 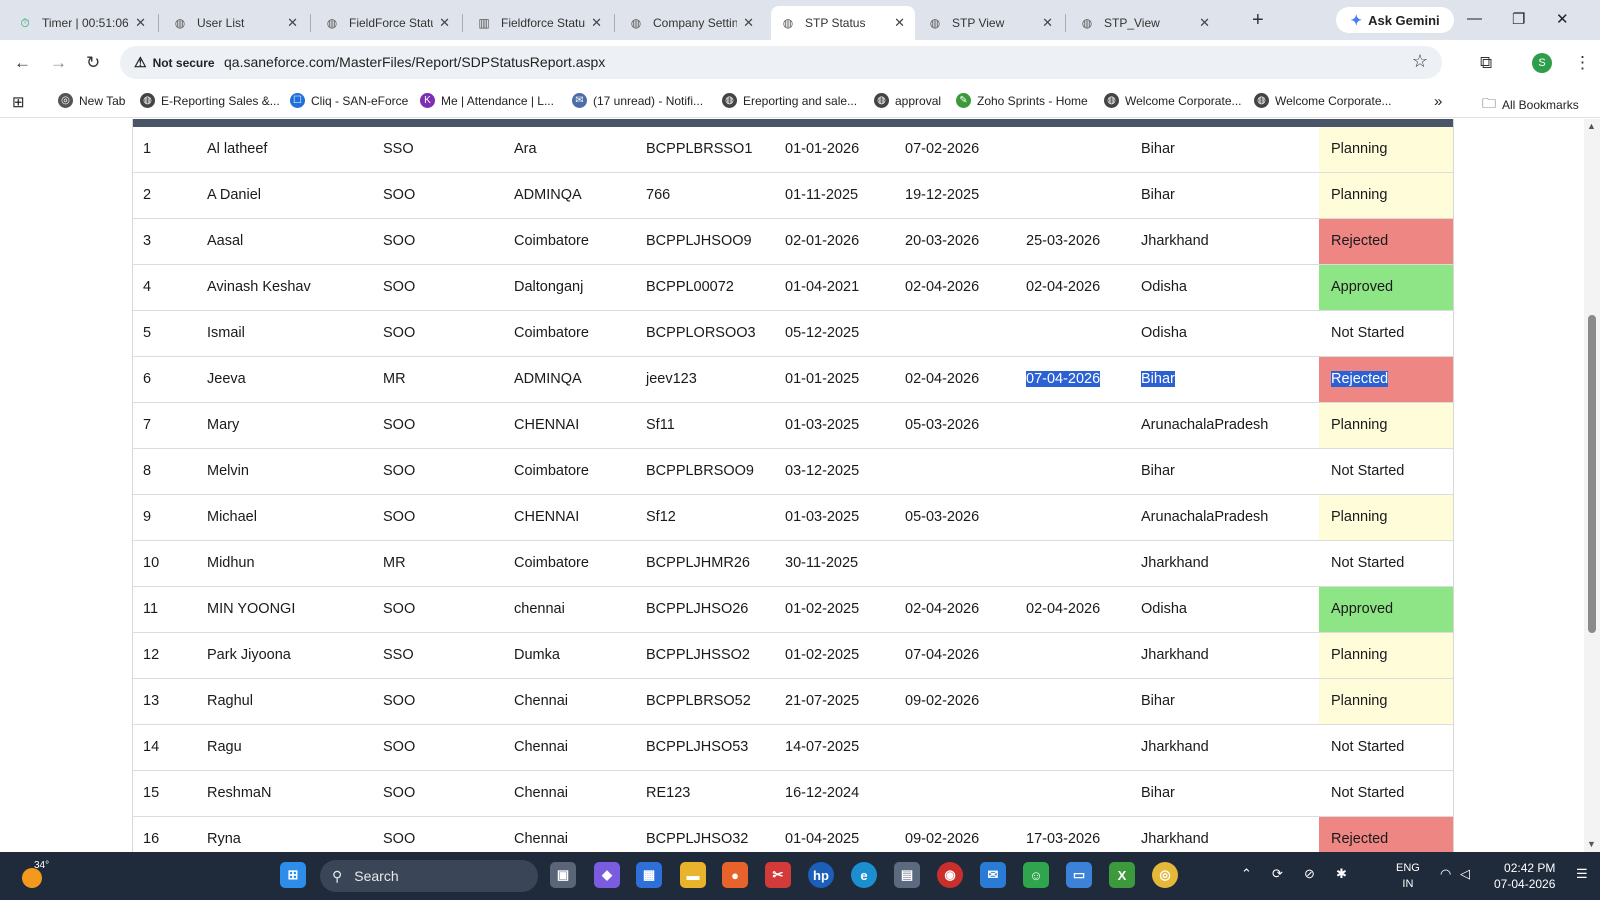 I want to click on restore-button: ❐, so click(x=1518, y=19).